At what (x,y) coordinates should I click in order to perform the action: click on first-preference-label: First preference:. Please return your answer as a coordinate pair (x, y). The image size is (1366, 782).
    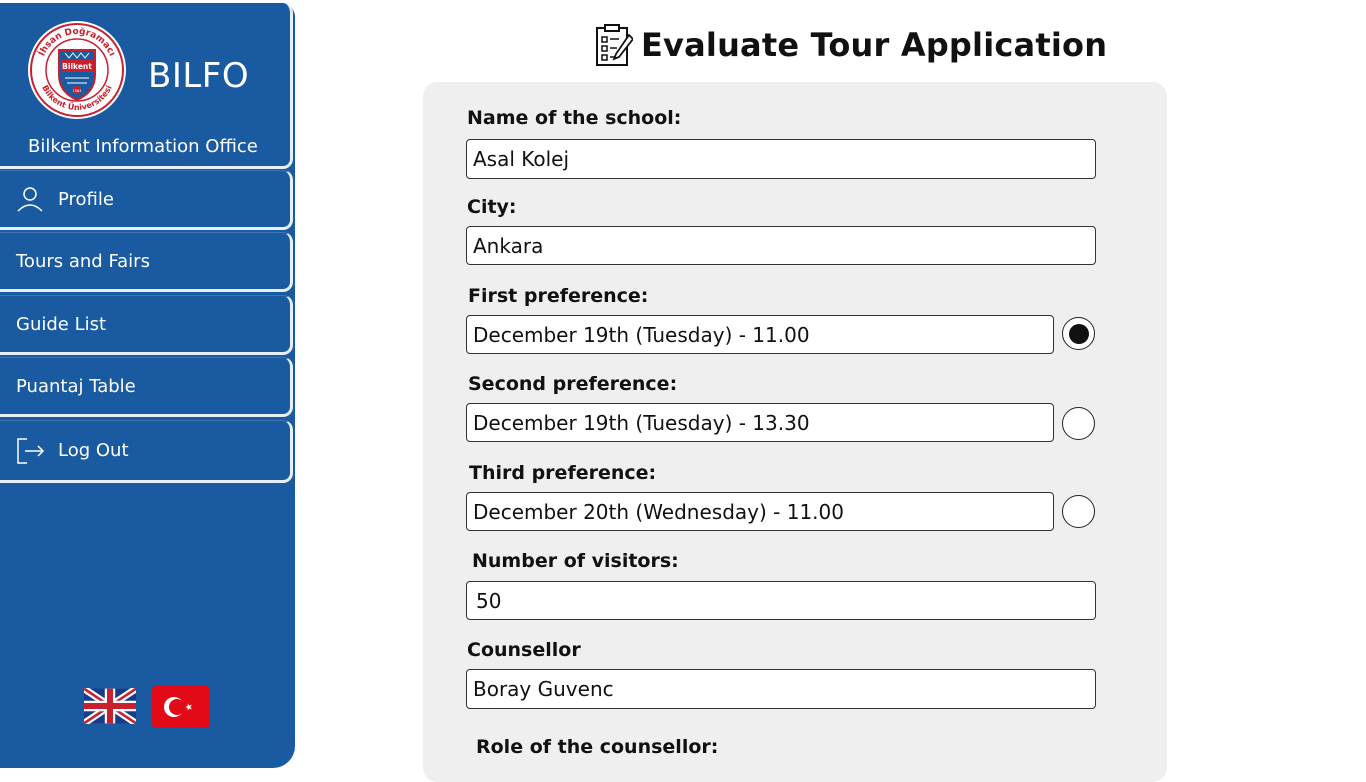
    Looking at the image, I should click on (558, 296).